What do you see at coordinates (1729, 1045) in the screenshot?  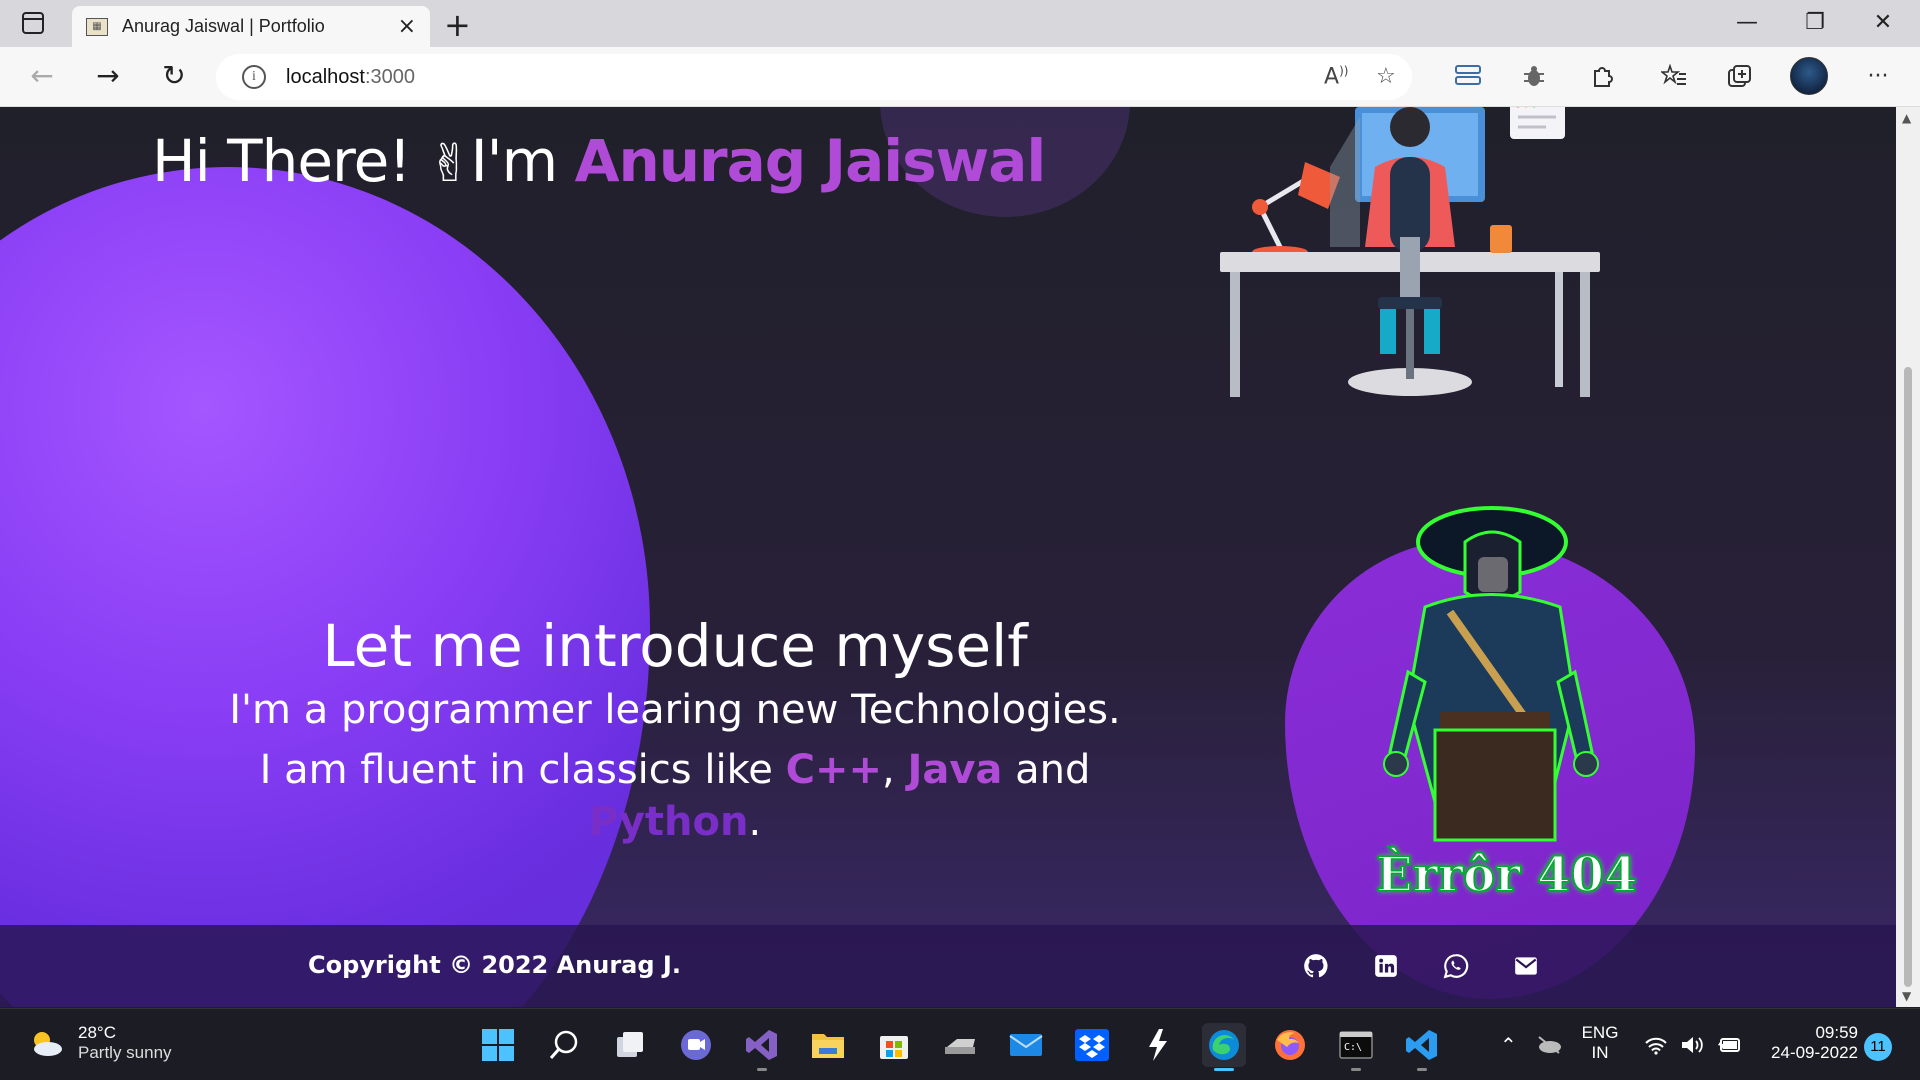 I see `battery-icon` at bounding box center [1729, 1045].